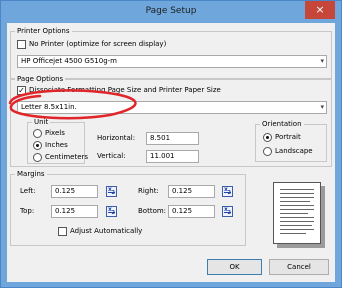  Describe the element at coordinates (21, 90) in the screenshot. I see `dissociate-checkbox: ✓` at that location.